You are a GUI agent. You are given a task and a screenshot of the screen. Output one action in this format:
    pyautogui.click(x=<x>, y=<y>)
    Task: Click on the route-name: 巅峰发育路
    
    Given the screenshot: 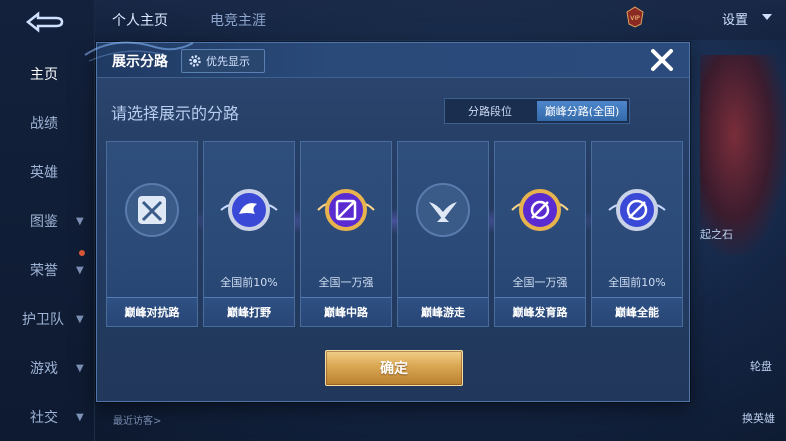 What is the action you would take?
    pyautogui.click(x=540, y=311)
    